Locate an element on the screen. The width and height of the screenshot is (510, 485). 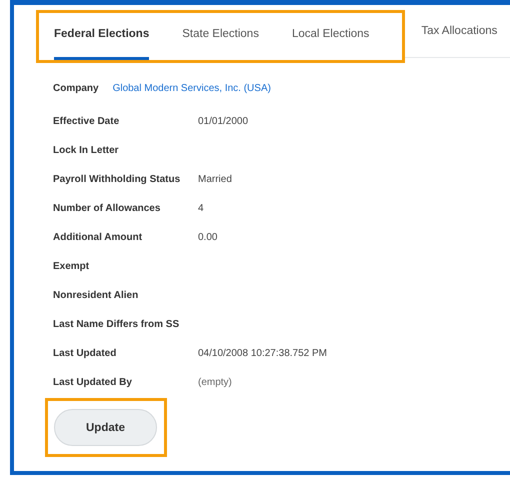
tab: State Elections is located at coordinates (220, 36).